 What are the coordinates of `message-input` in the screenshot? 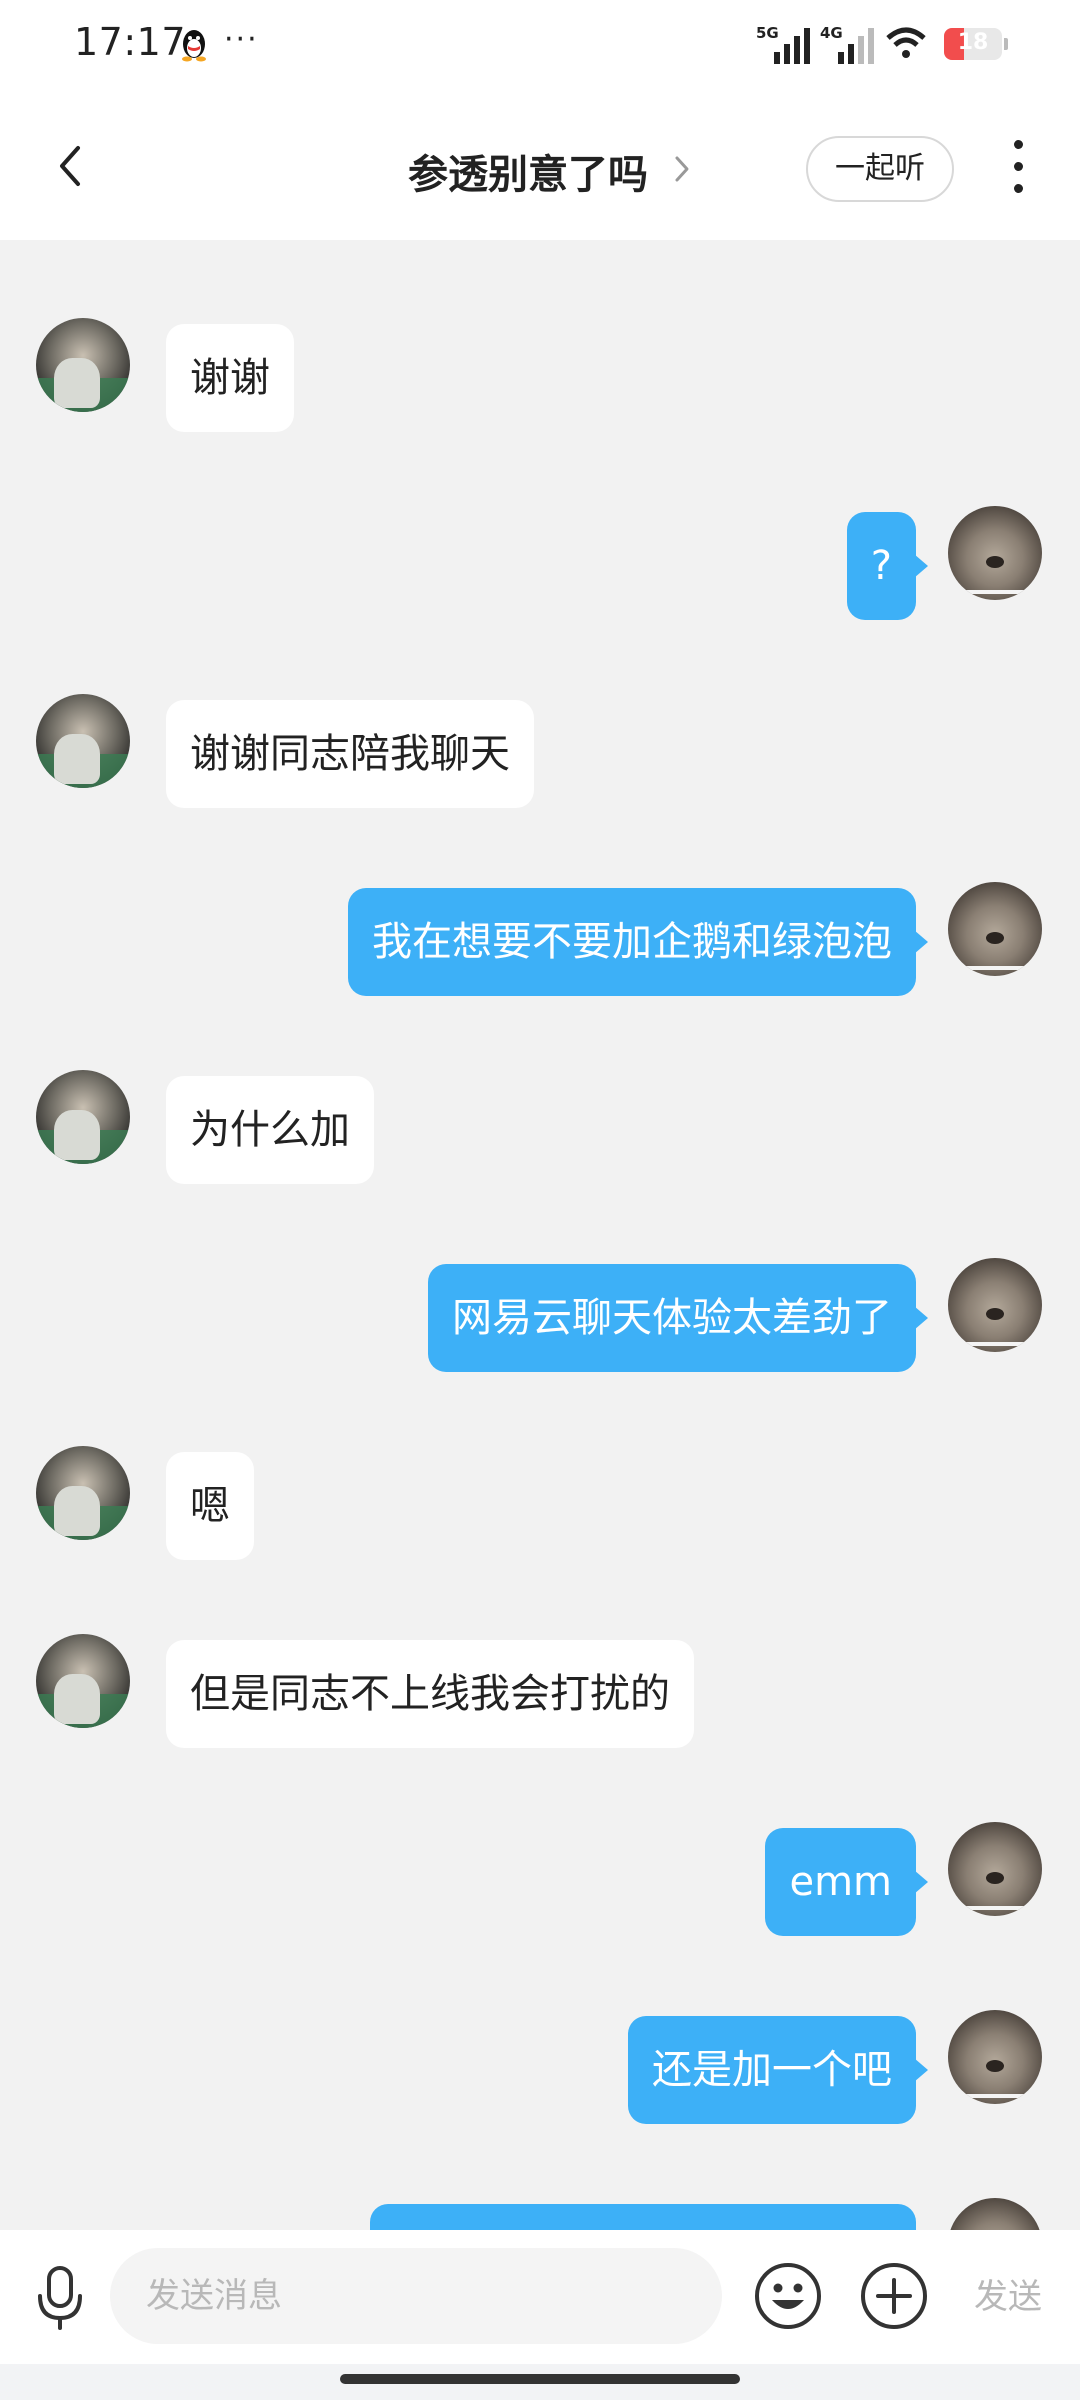 It's located at (416, 2296).